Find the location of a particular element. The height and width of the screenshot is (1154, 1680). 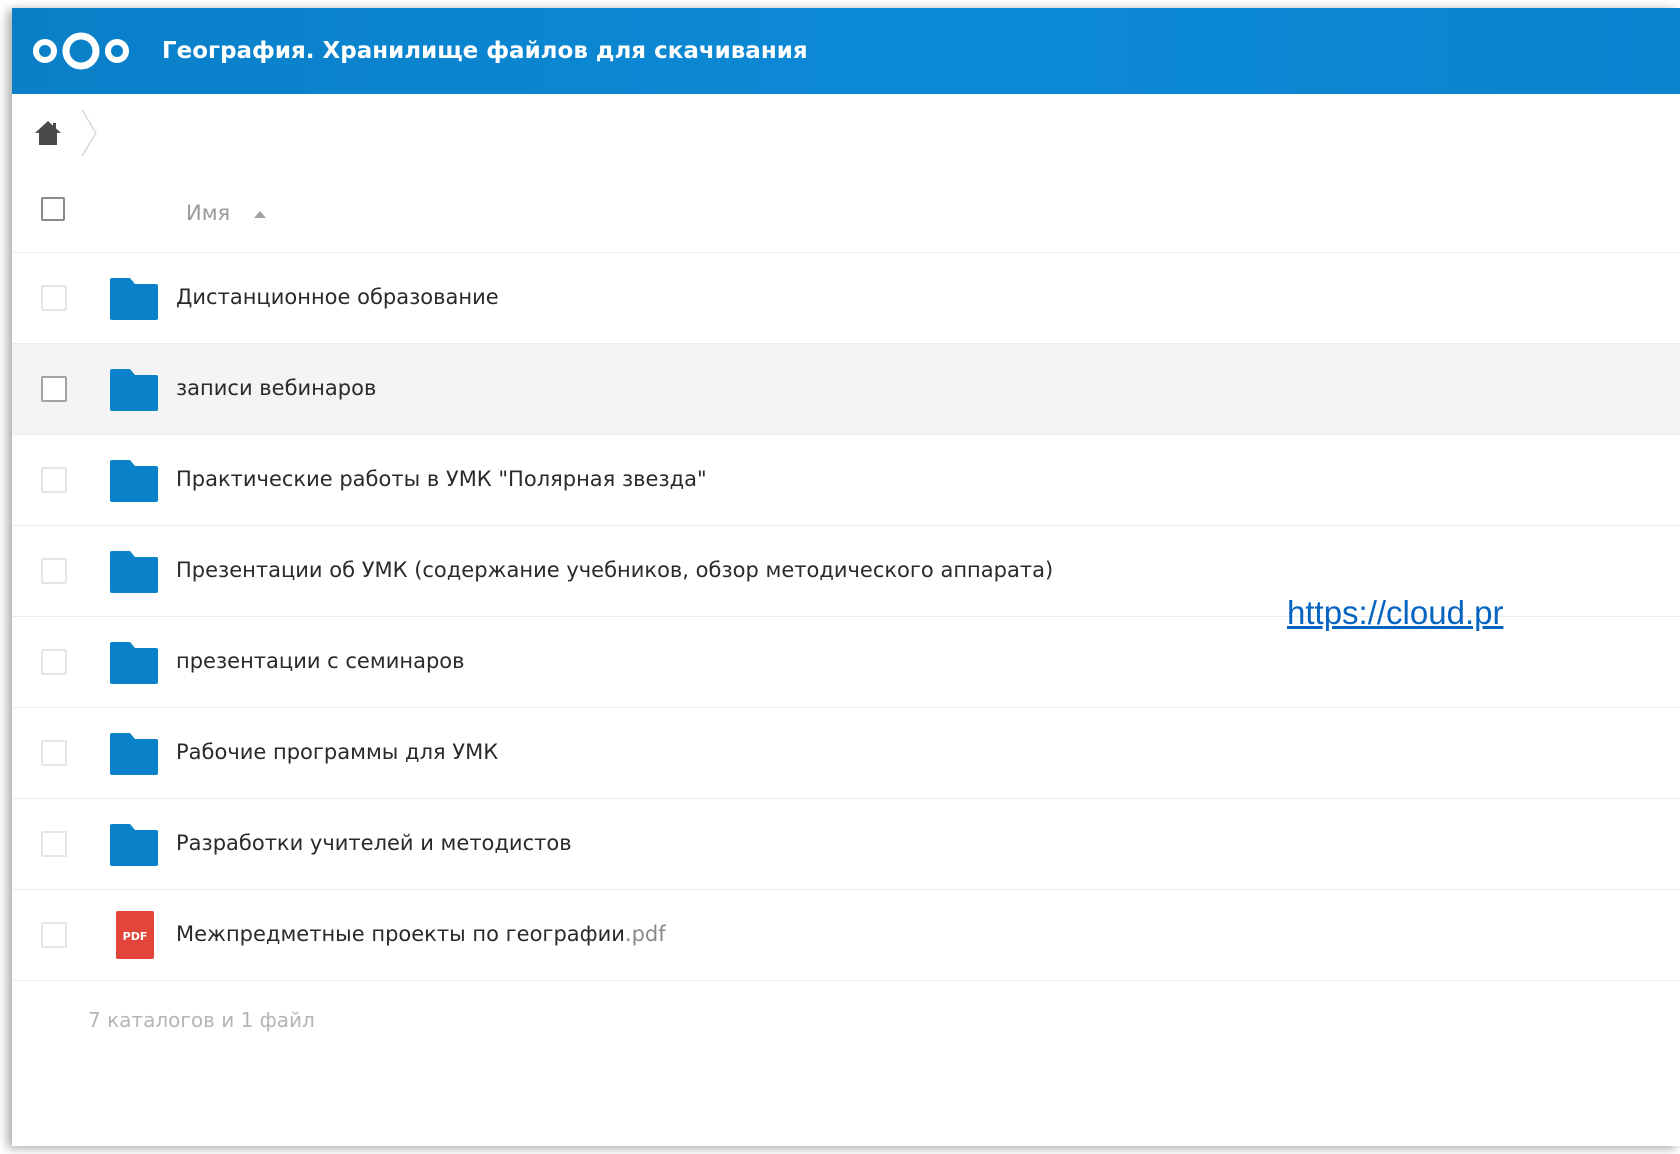

file-basename: записи вебинаров is located at coordinates (276, 388).